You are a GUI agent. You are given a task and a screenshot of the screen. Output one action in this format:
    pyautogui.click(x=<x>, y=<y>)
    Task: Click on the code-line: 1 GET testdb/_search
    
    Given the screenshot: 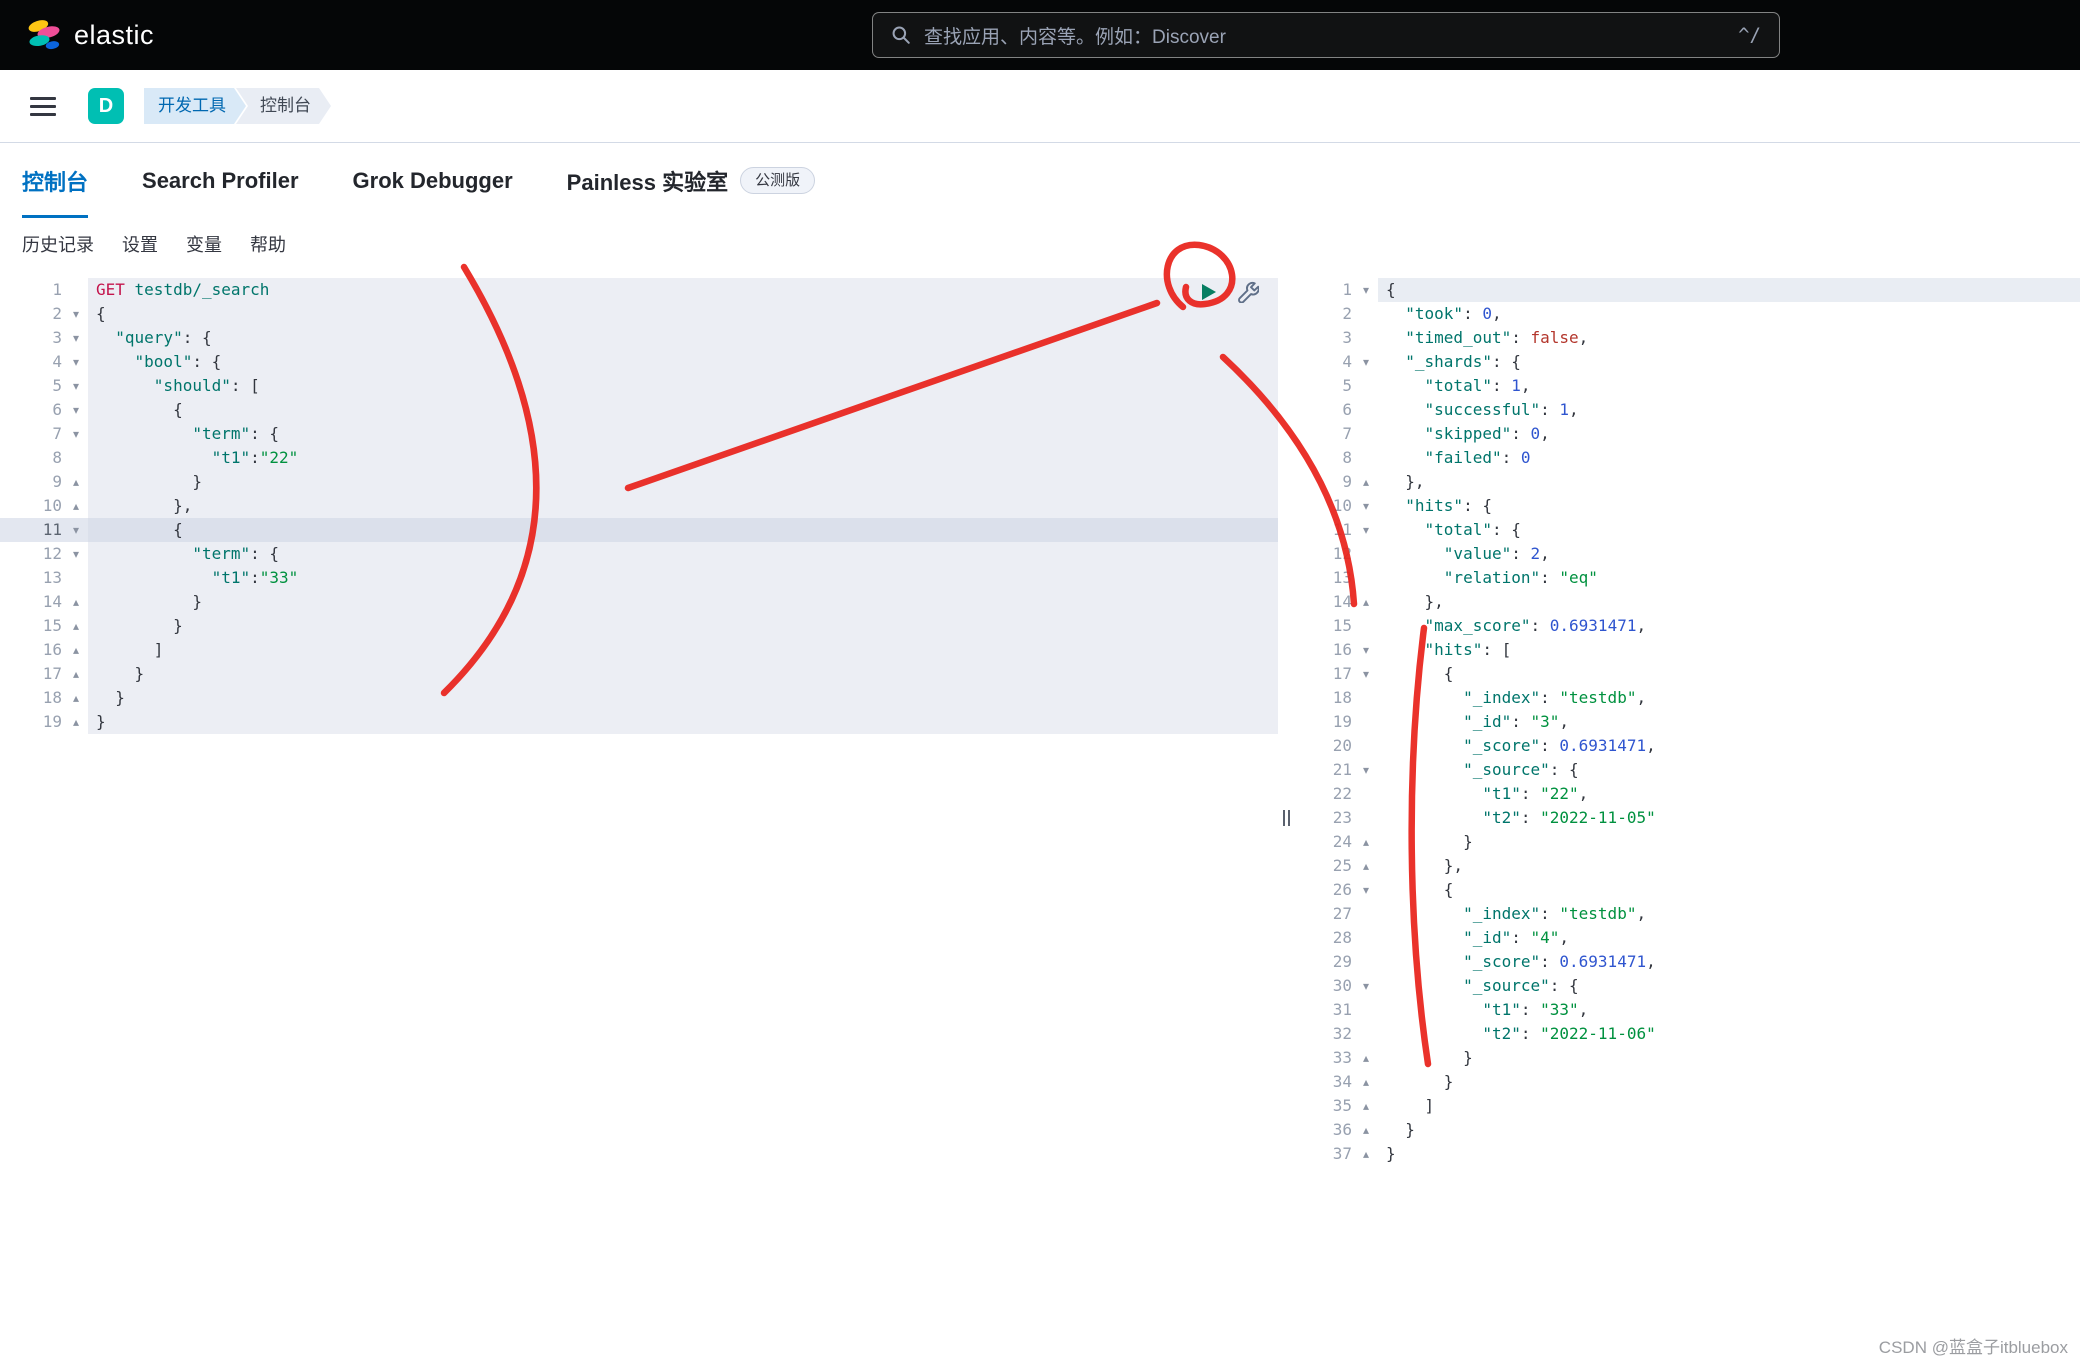 What is the action you would take?
    pyautogui.click(x=639, y=290)
    